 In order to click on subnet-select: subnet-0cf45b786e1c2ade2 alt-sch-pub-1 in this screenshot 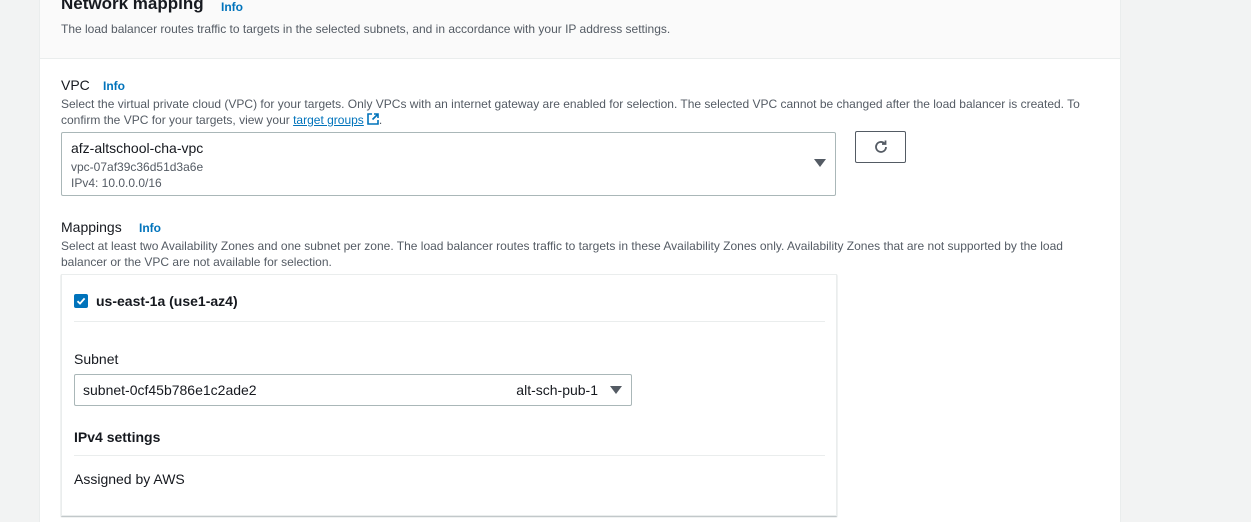, I will do `click(353, 390)`.